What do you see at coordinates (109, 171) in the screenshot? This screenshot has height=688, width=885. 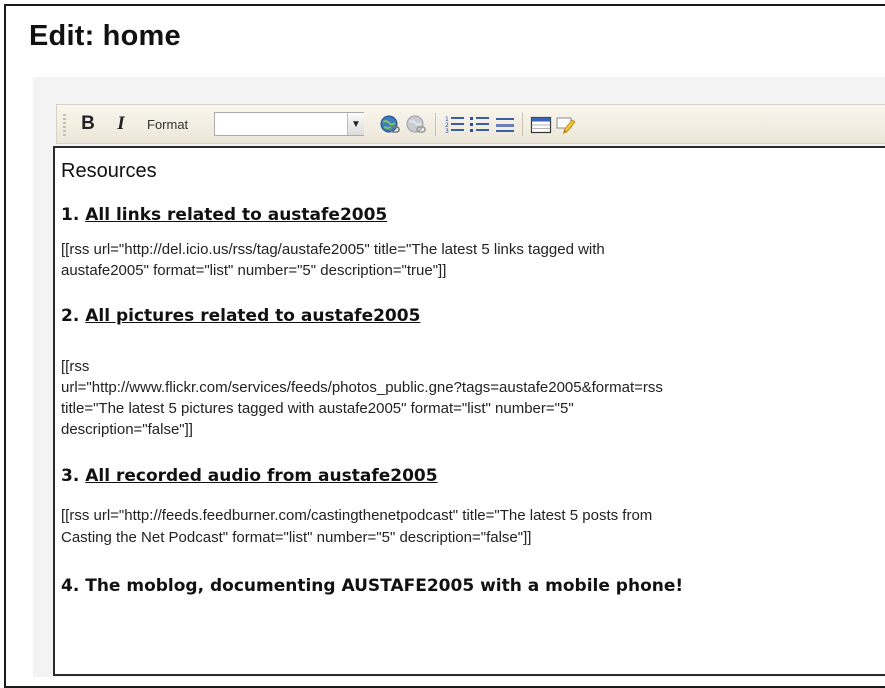 I see `resources-heading: Resources` at bounding box center [109, 171].